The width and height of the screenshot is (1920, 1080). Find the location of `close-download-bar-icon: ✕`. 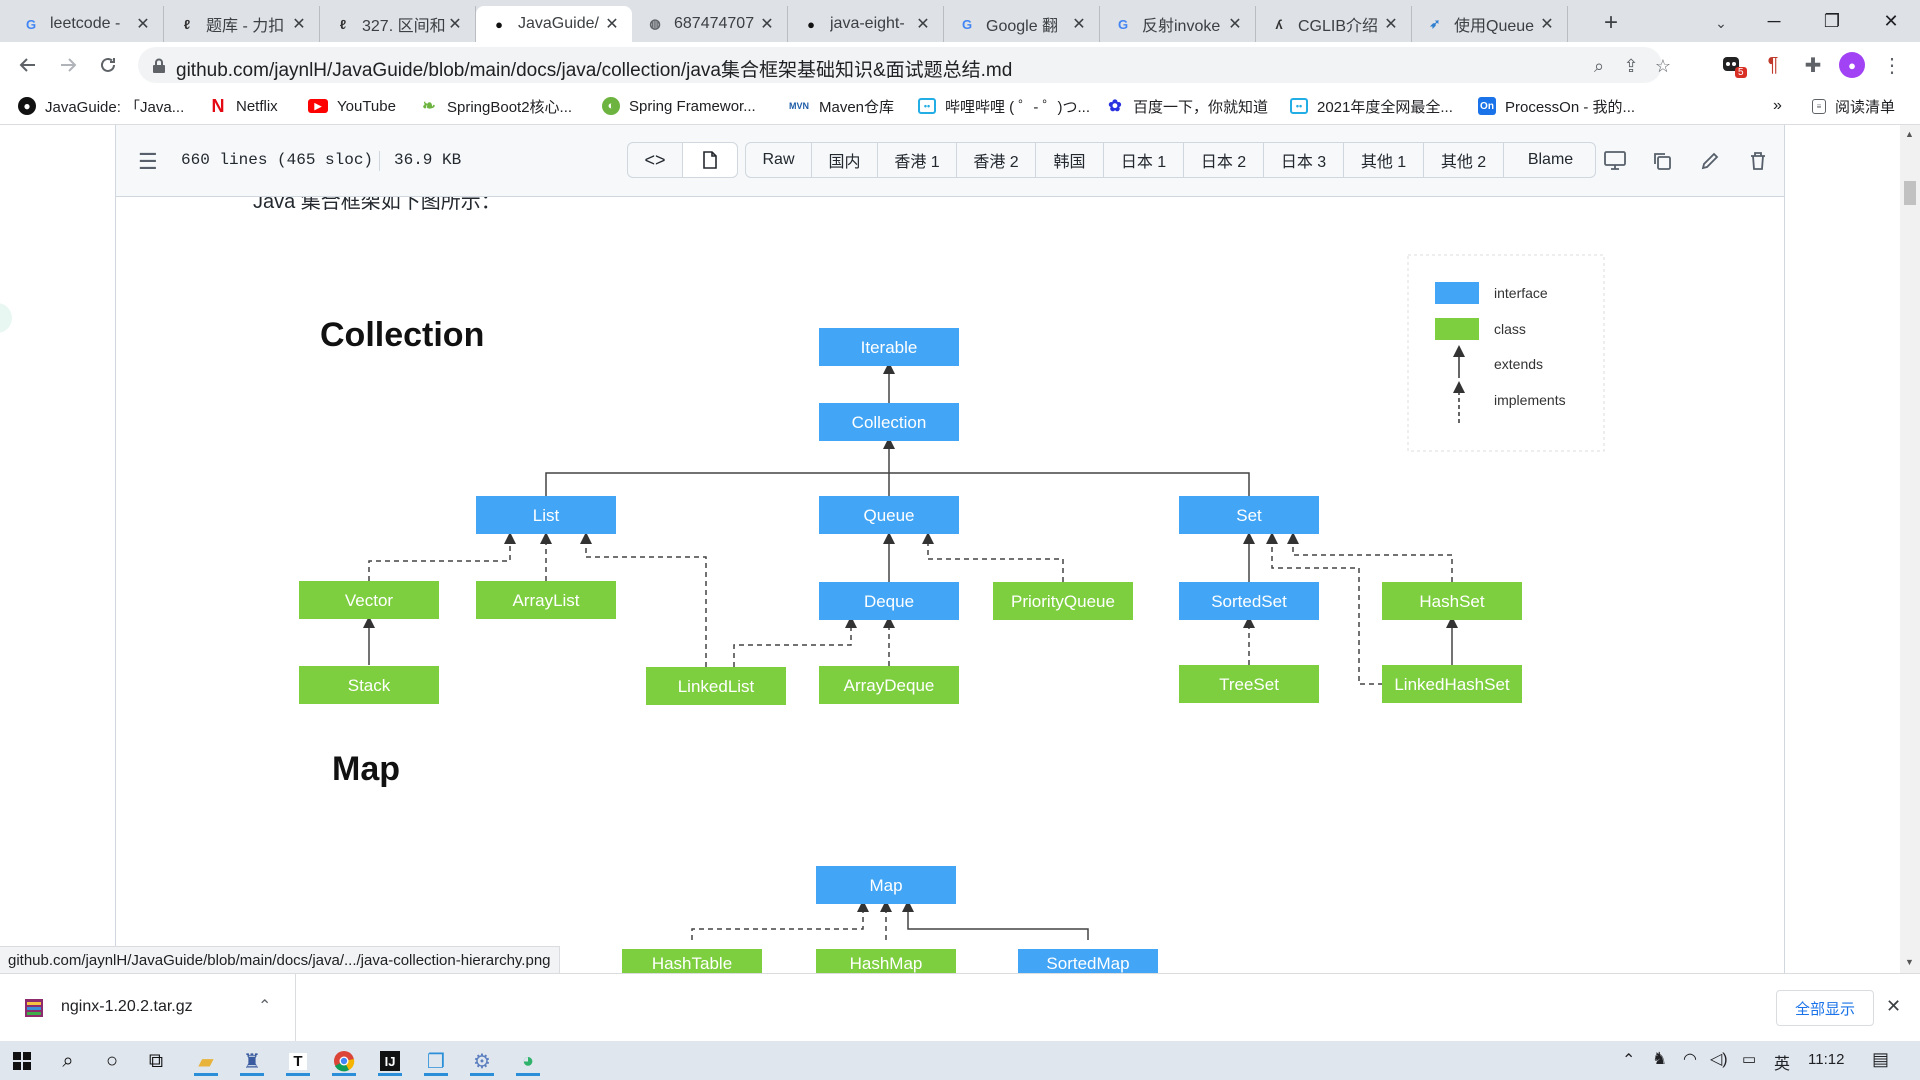

close-download-bar-icon: ✕ is located at coordinates (1893, 1006).